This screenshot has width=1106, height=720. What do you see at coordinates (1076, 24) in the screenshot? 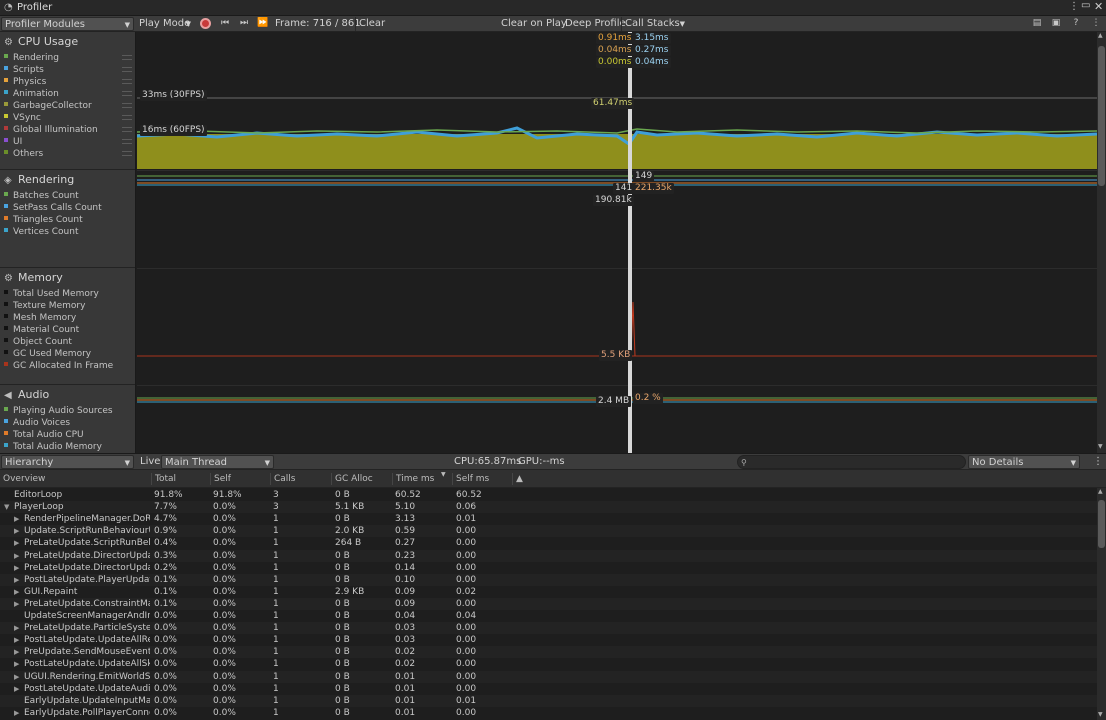
I see `help-button: ?` at bounding box center [1076, 24].